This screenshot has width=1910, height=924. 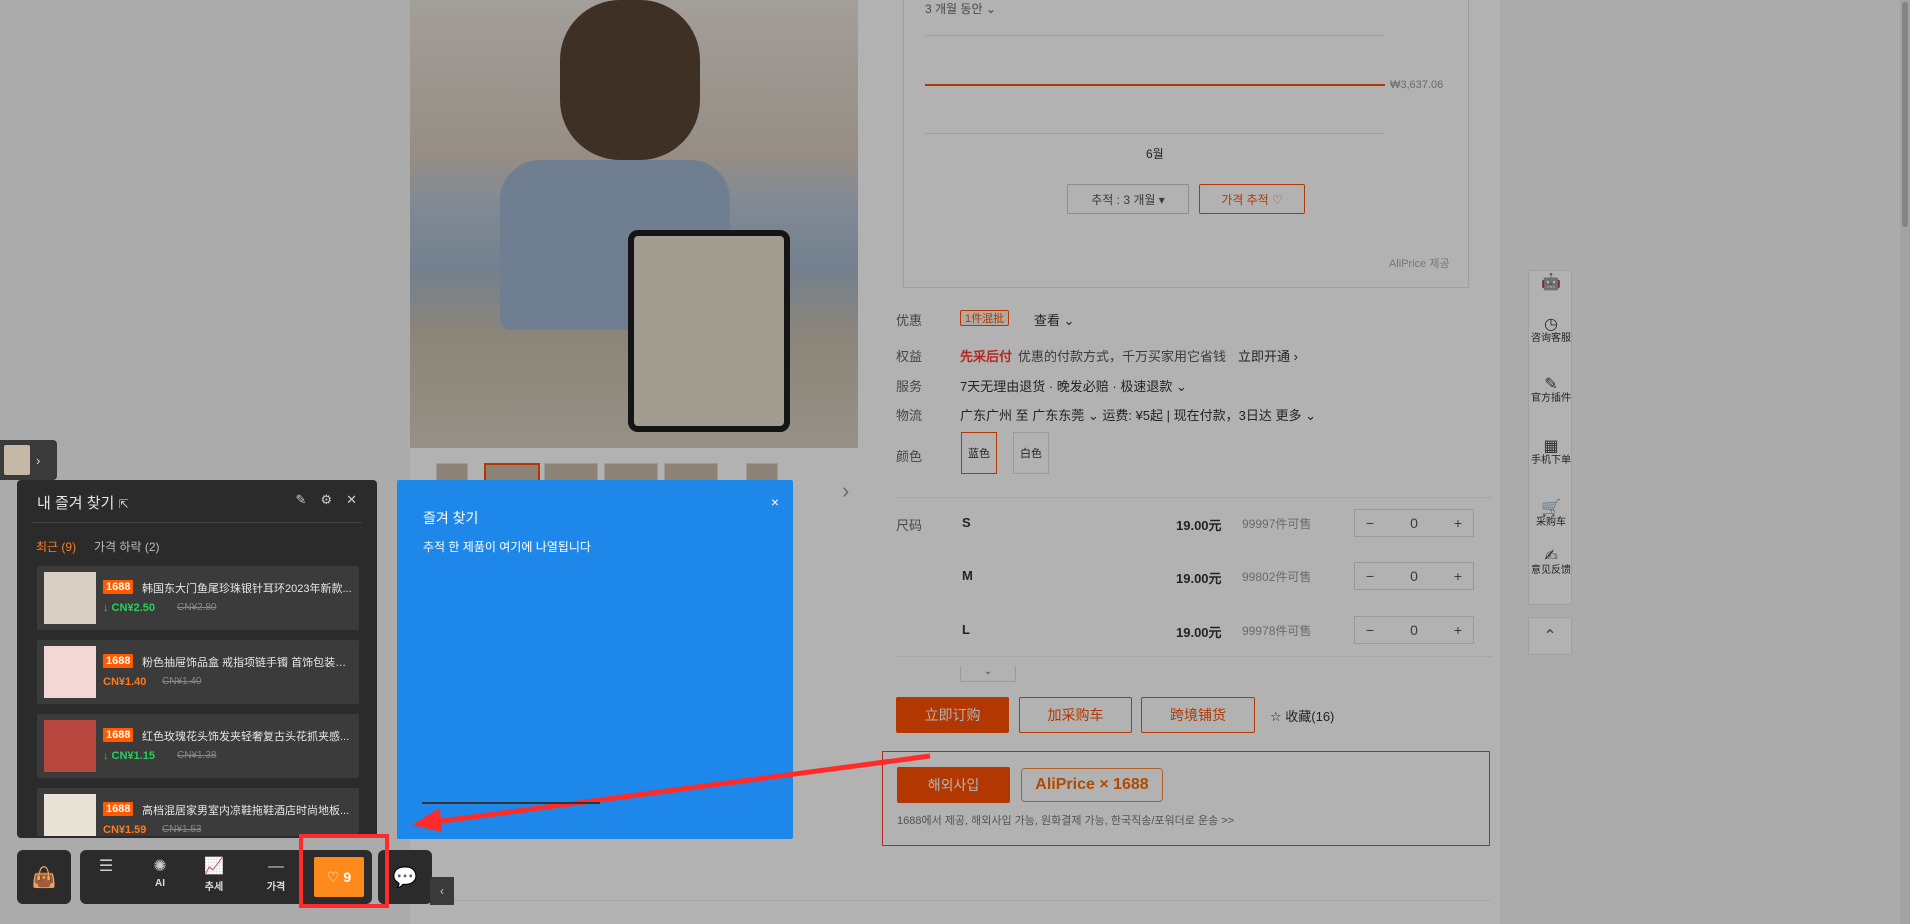 I want to click on collapse-icon: ☰, so click(x=106, y=866).